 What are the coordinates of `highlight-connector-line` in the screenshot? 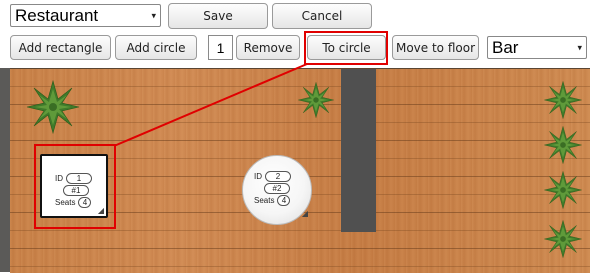 It's located at (210, 105).